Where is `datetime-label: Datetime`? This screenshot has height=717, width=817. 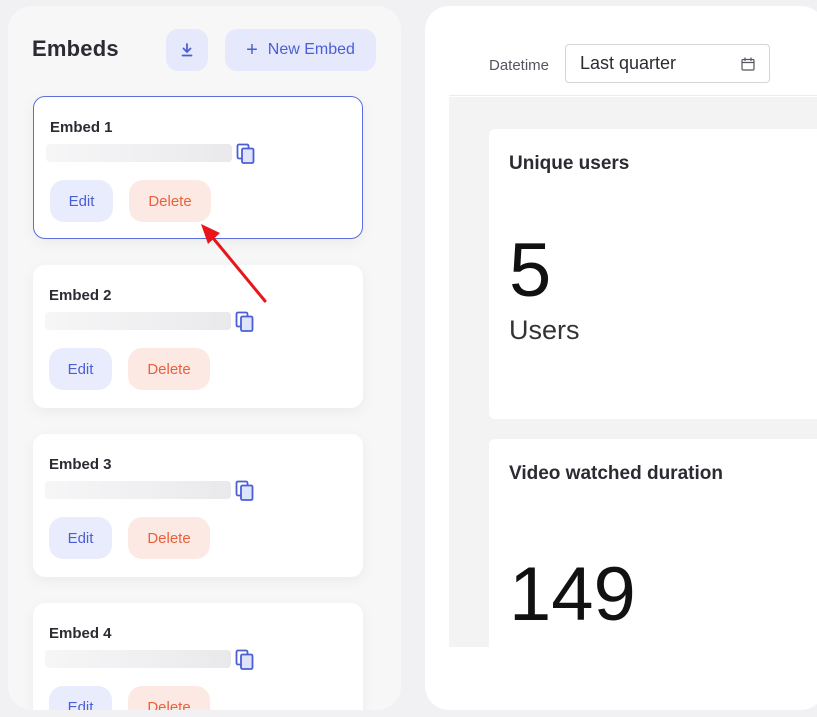
datetime-label: Datetime is located at coordinates (519, 65).